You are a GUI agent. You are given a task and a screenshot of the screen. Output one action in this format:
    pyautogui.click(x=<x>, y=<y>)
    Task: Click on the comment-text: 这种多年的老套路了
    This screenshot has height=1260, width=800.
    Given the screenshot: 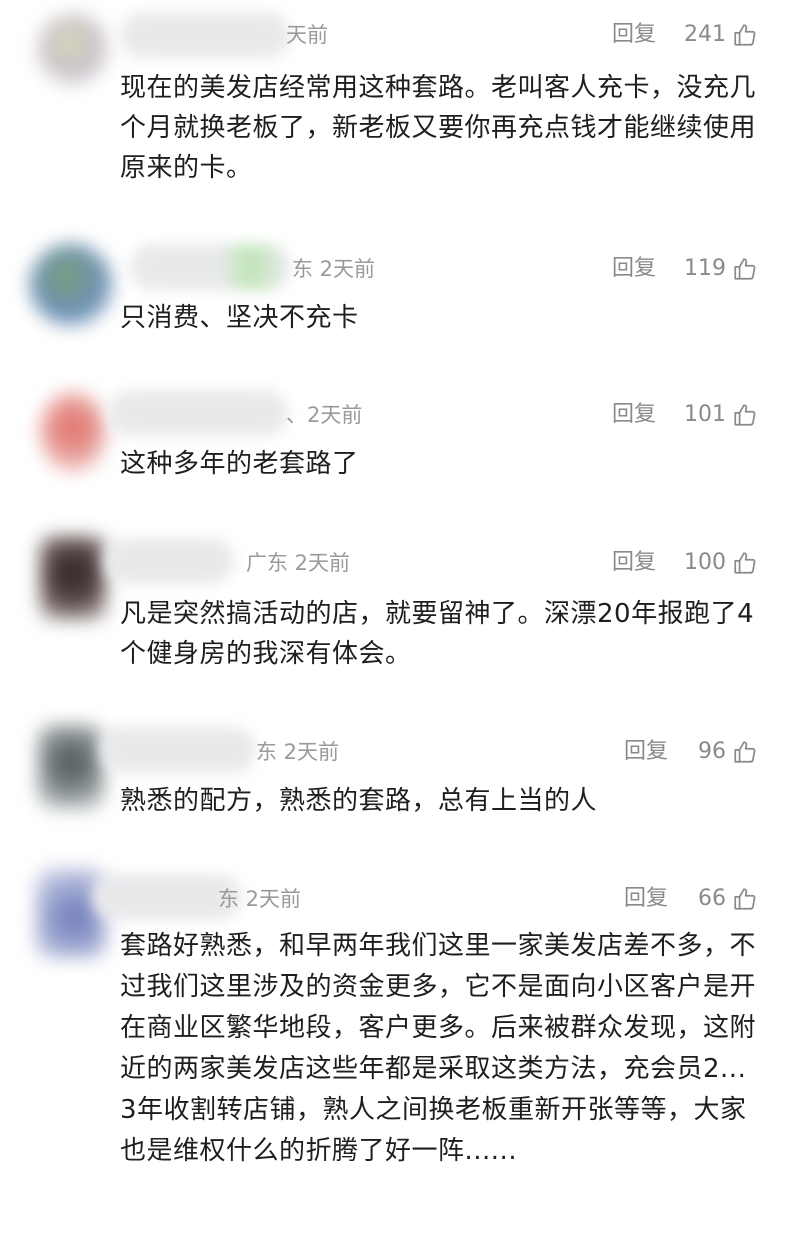 What is the action you would take?
    pyautogui.click(x=239, y=464)
    